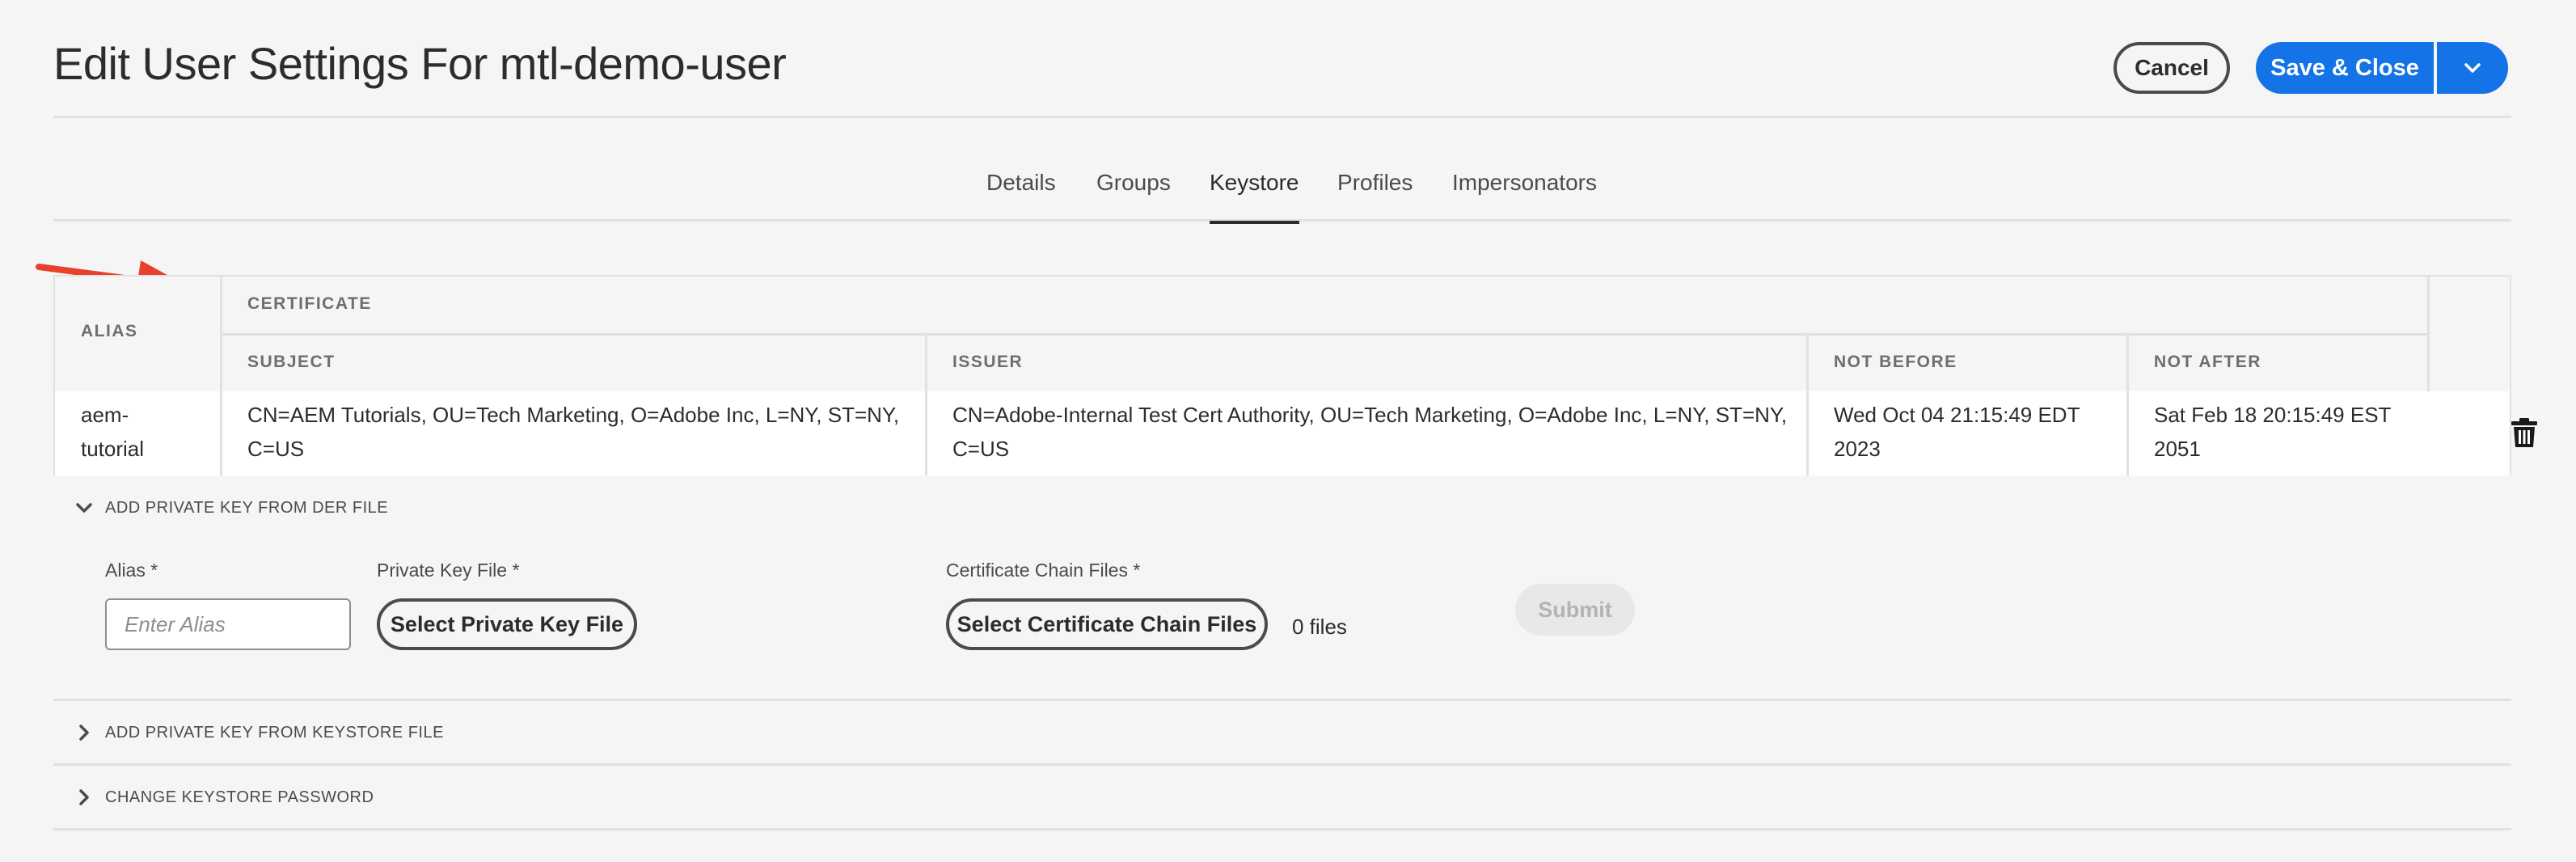  I want to click on save-close-button: Save & Close, so click(2345, 68).